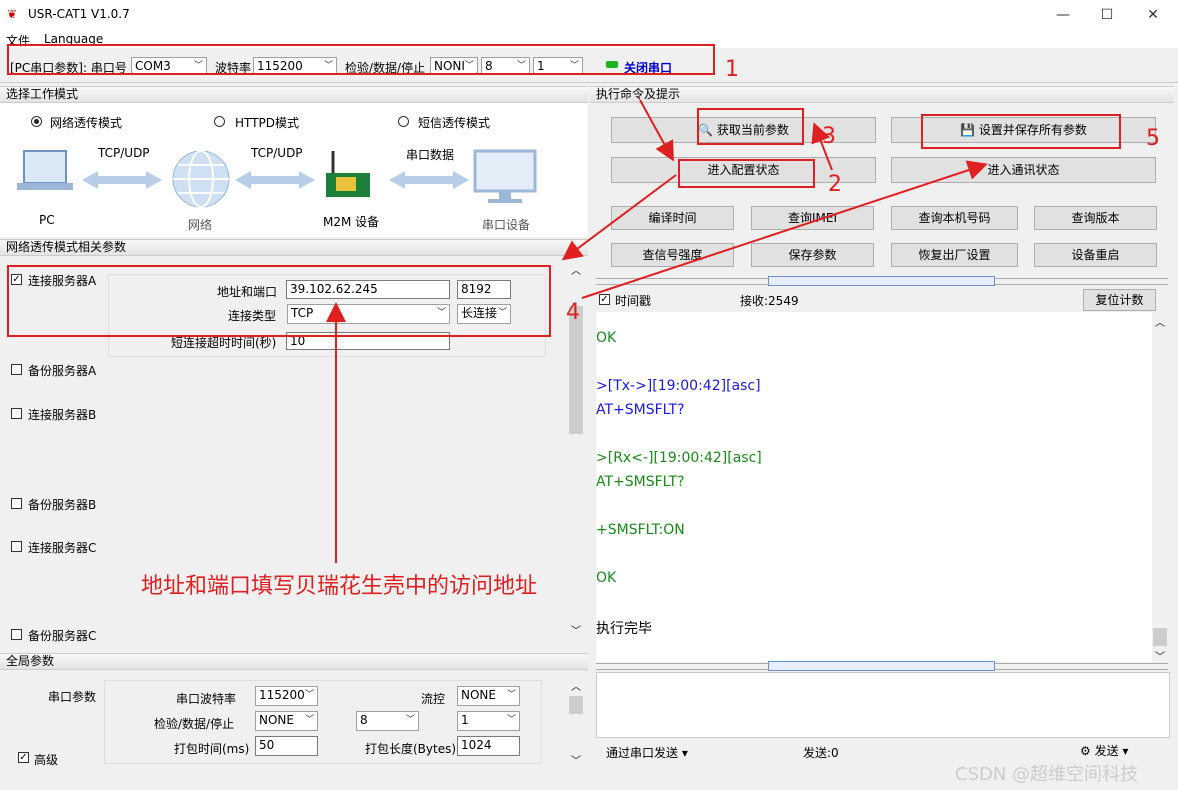 The height and width of the screenshot is (790, 1178). I want to click on annotation-number-5: 5, so click(1153, 138).